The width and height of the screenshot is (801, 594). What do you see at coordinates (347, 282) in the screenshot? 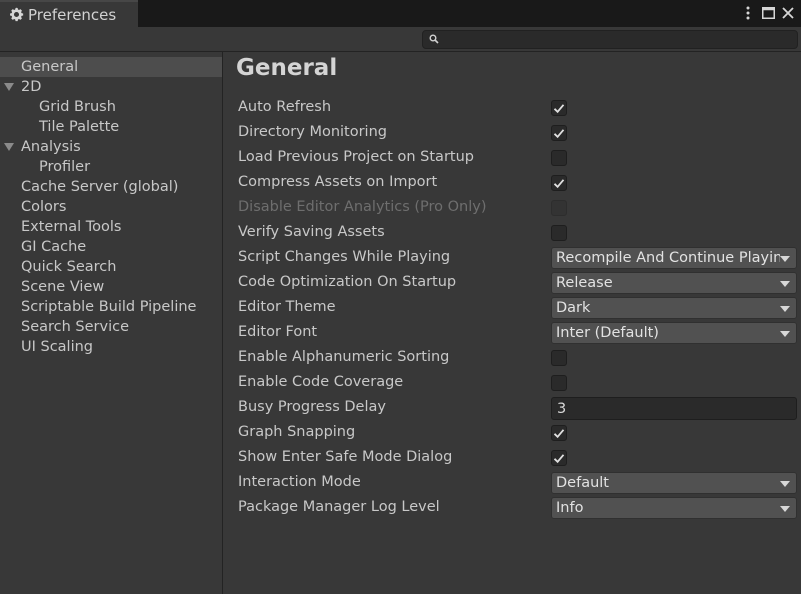
I see `setting-label: Code Optimization On Startup` at bounding box center [347, 282].